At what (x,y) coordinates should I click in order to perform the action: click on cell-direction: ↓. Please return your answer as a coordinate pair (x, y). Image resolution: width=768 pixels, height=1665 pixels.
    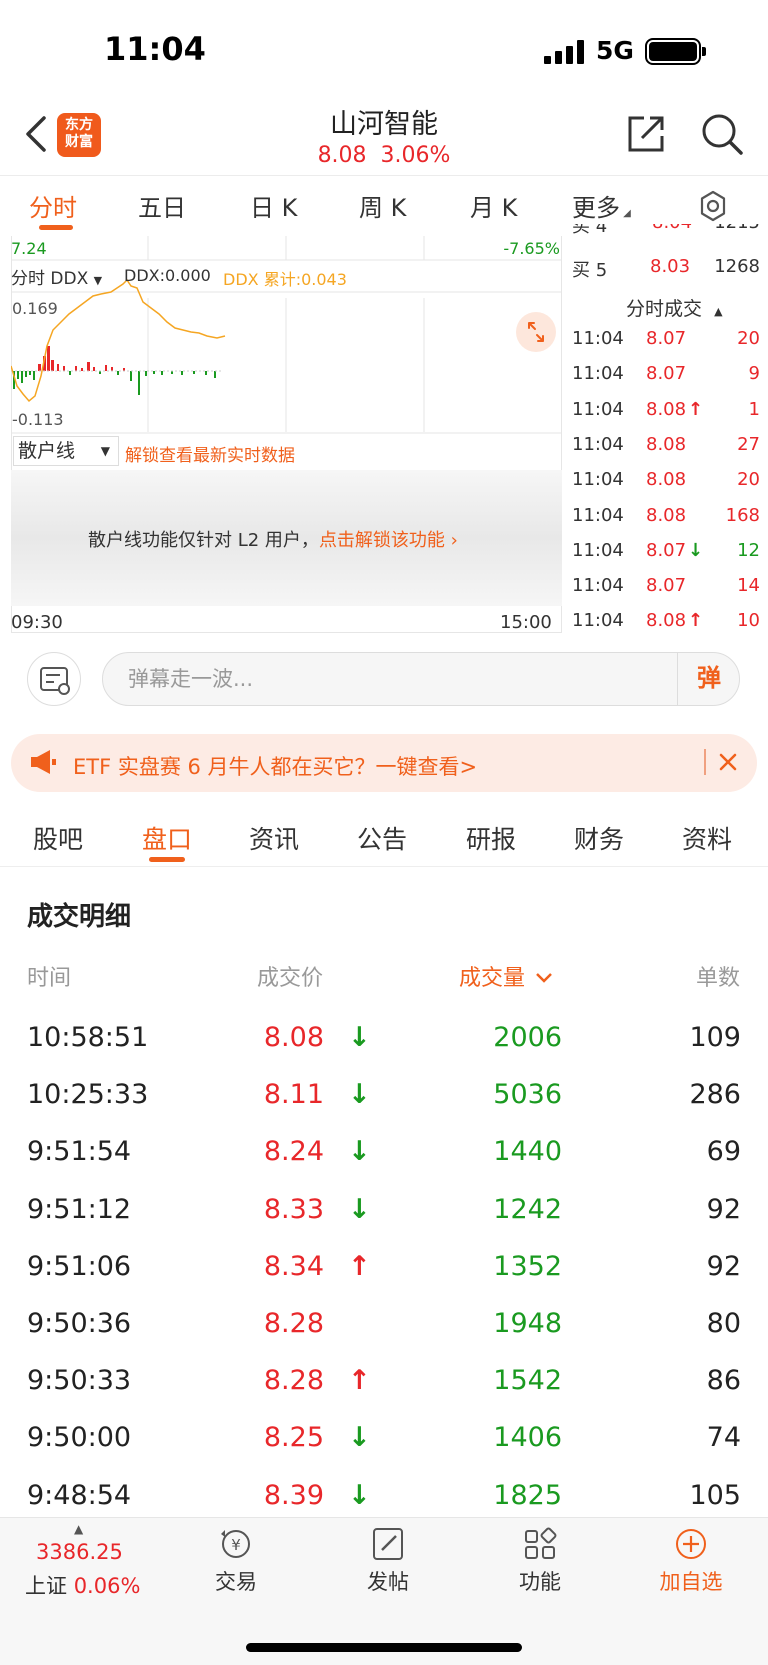
    Looking at the image, I should click on (359, 1209).